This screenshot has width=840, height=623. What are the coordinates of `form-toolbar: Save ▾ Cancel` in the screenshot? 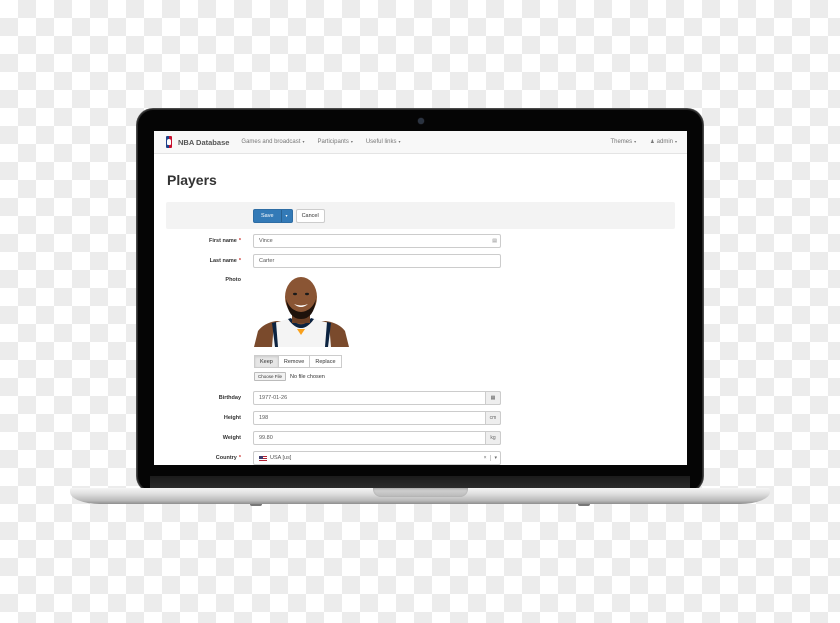 It's located at (420, 215).